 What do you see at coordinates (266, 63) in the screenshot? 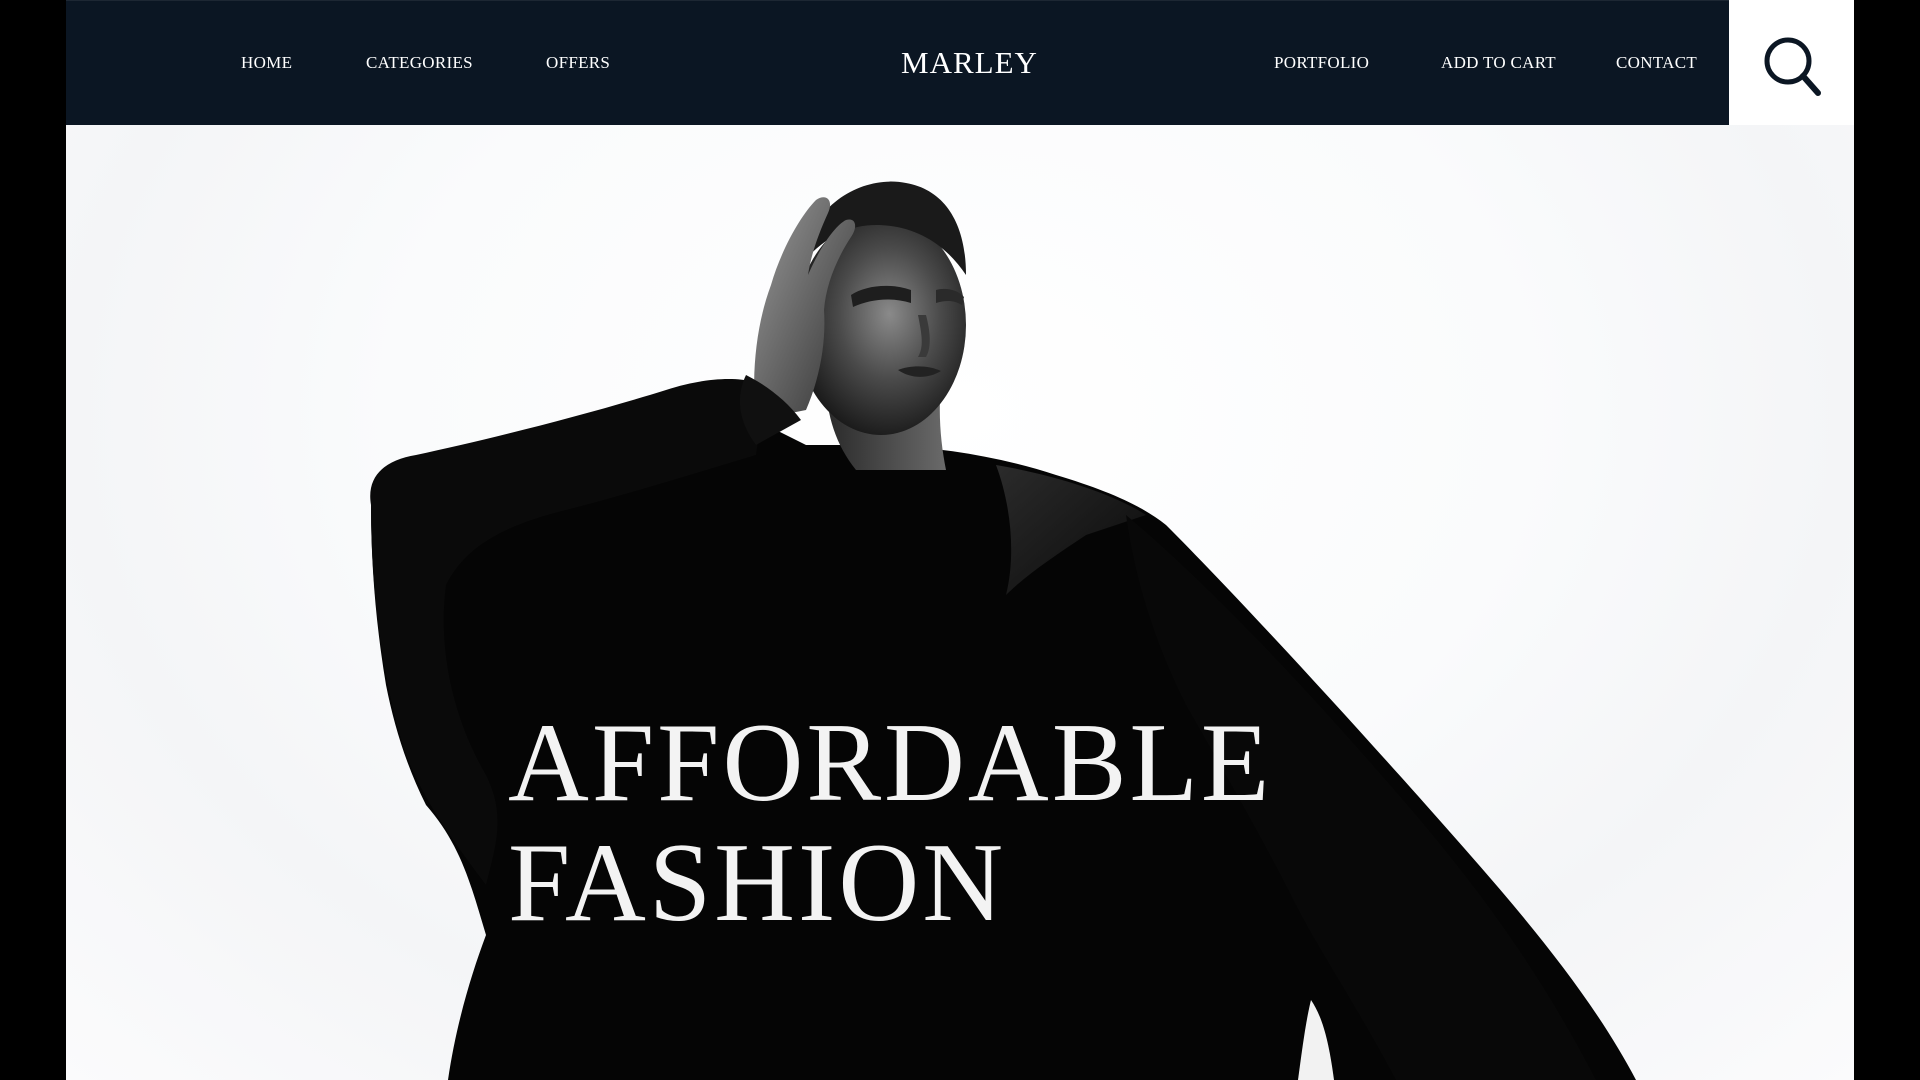
I see `nav-link-home: HOME` at bounding box center [266, 63].